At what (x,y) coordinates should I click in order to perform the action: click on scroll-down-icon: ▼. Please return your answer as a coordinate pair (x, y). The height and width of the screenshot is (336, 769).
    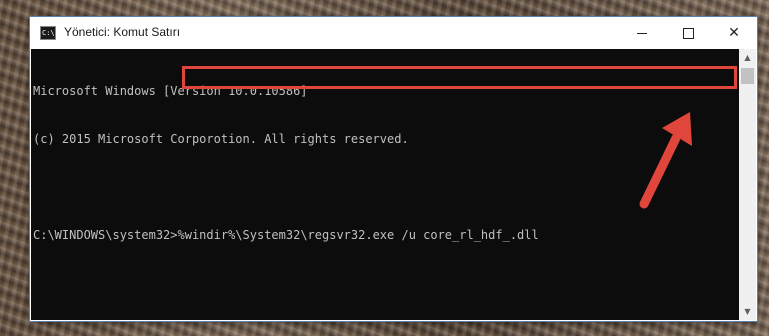
    Looking at the image, I should click on (747, 311).